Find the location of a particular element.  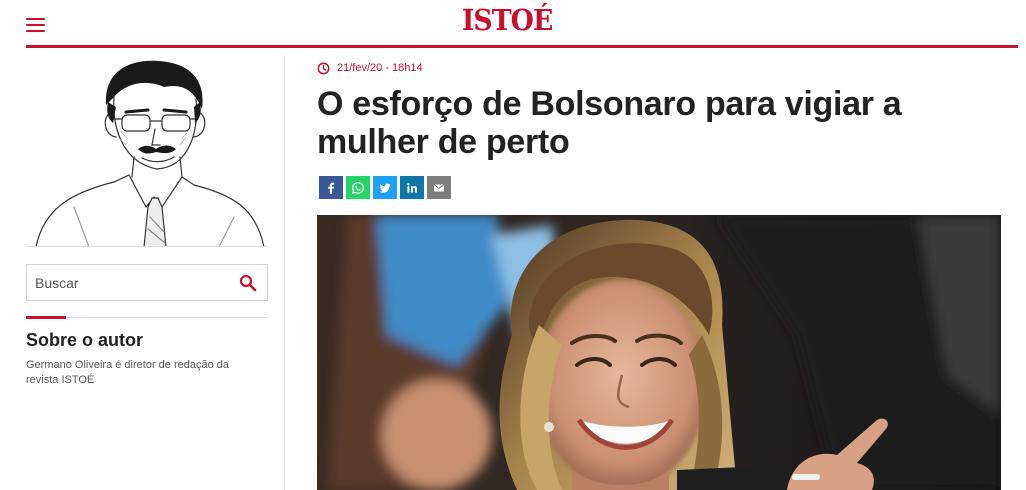

twitter-share-button is located at coordinates (385, 187).